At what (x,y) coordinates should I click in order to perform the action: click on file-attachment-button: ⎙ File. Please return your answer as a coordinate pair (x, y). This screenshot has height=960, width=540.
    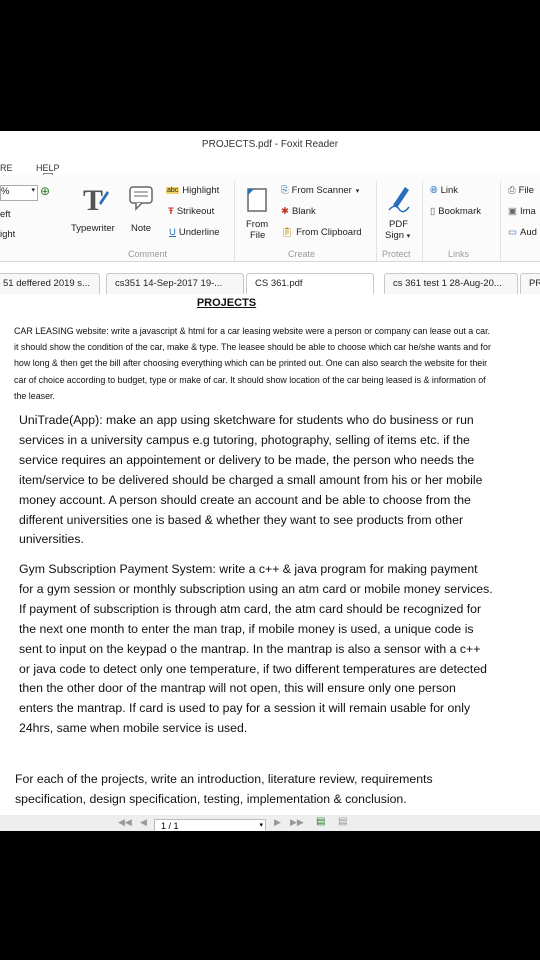
    Looking at the image, I should click on (521, 190).